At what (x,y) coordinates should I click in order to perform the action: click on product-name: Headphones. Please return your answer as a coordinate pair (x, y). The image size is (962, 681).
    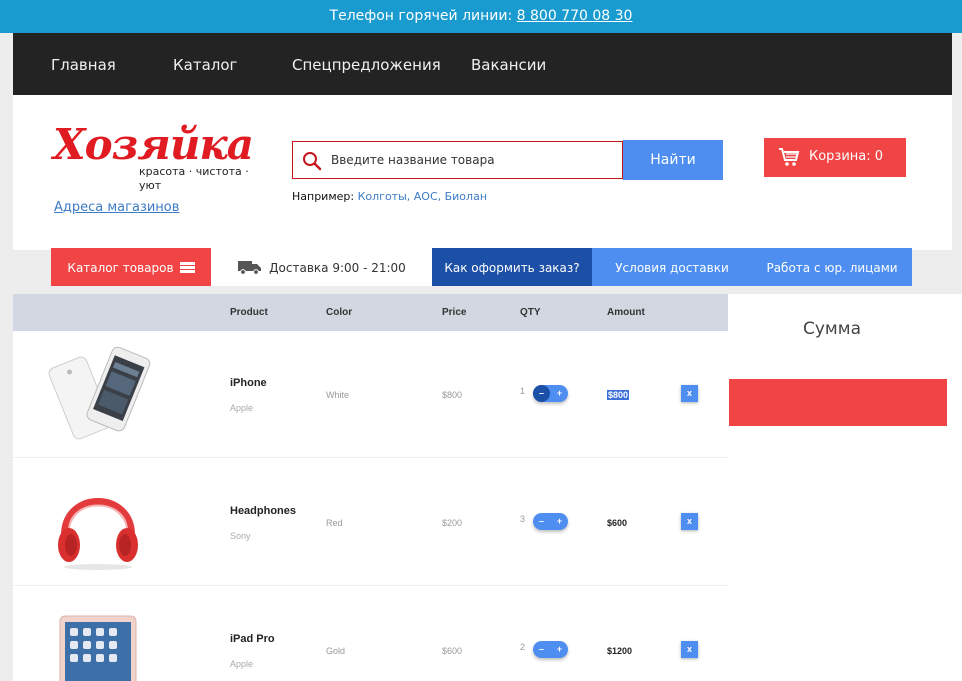
    Looking at the image, I should click on (263, 511).